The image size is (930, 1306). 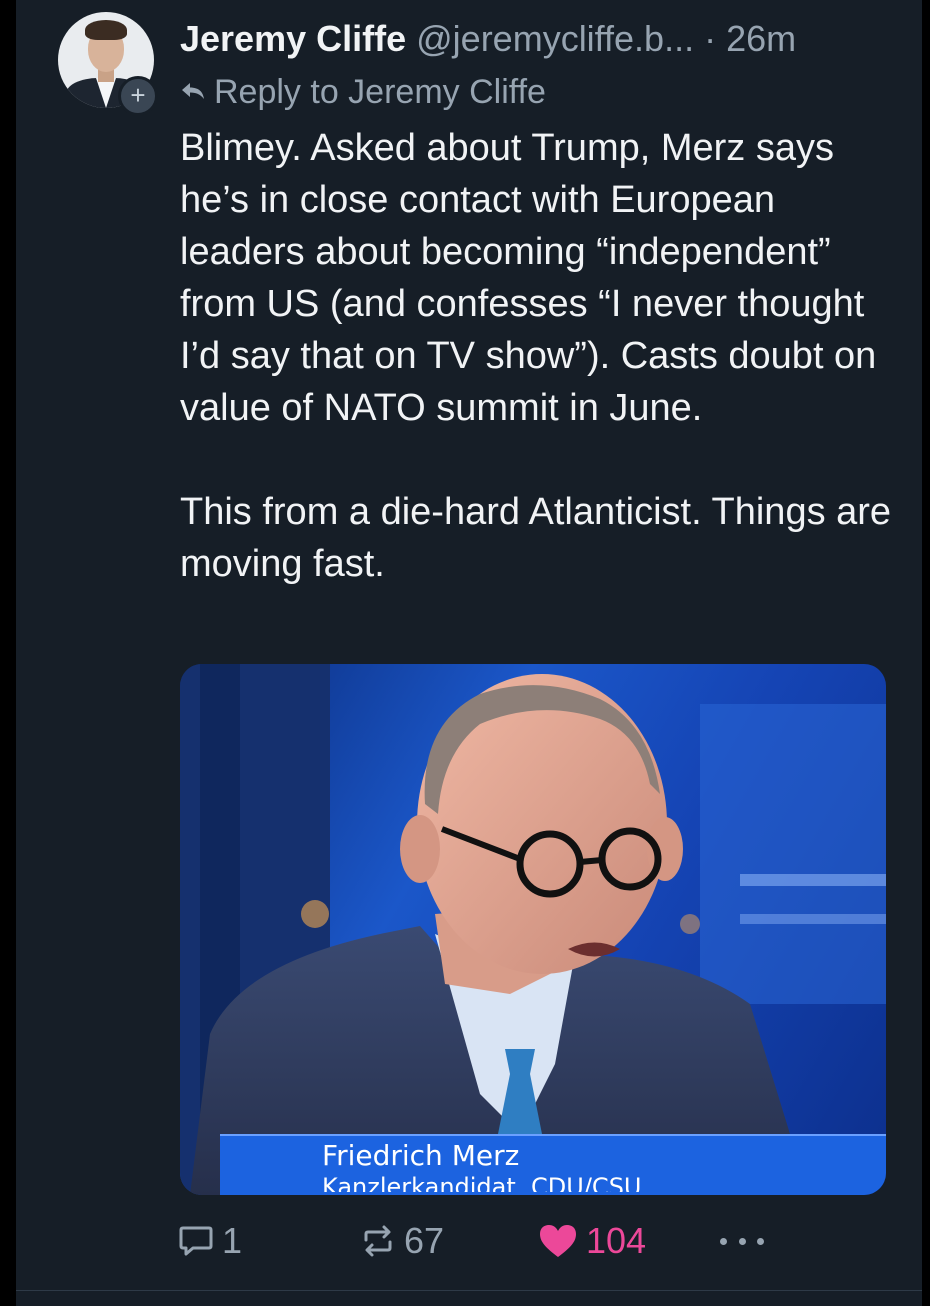 What do you see at coordinates (616, 1240) in the screenshot?
I see `like-count: 104` at bounding box center [616, 1240].